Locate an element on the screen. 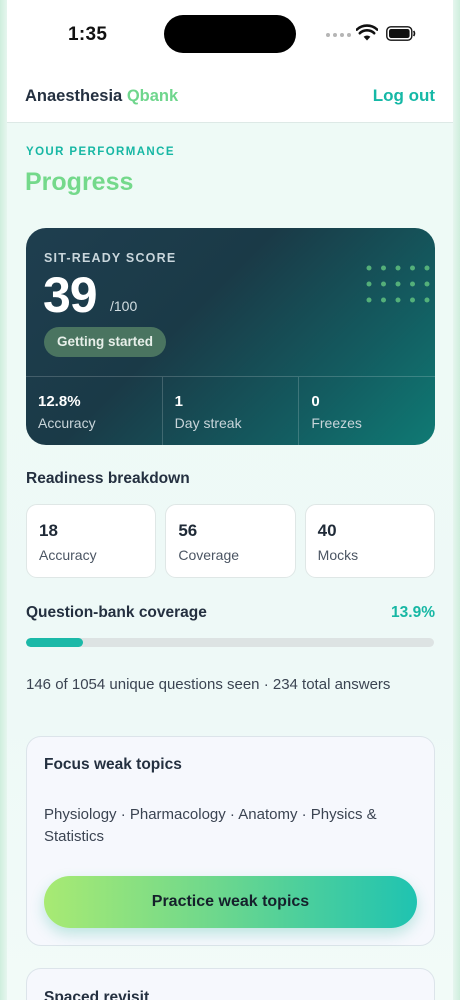  stat-day-streak: 1 Day streak is located at coordinates (231, 411).